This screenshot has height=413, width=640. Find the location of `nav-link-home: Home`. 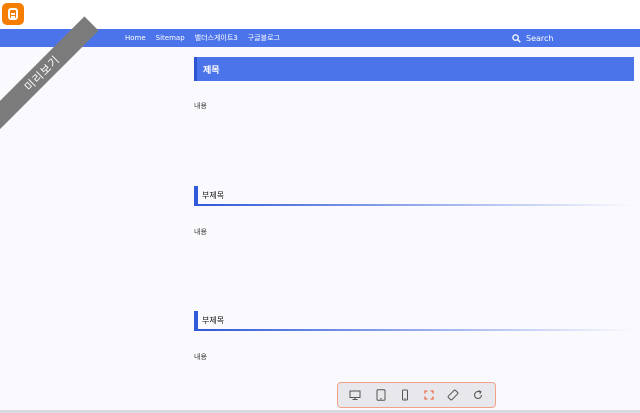

nav-link-home: Home is located at coordinates (135, 38).